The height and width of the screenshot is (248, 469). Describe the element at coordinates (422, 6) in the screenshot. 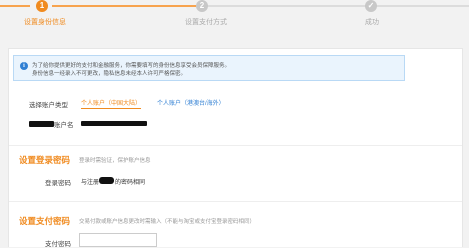

I see `progress-track-pending-tail` at that location.